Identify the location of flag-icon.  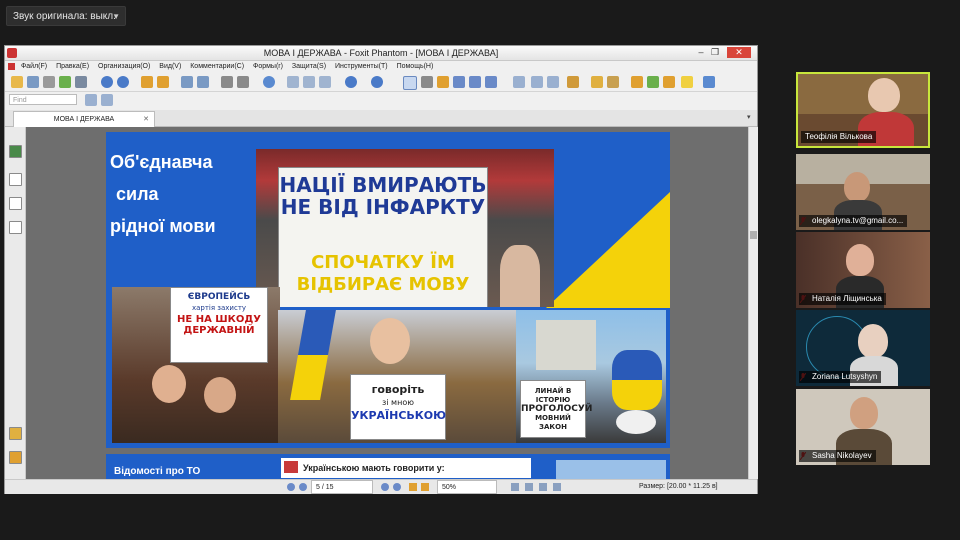
(291, 467).